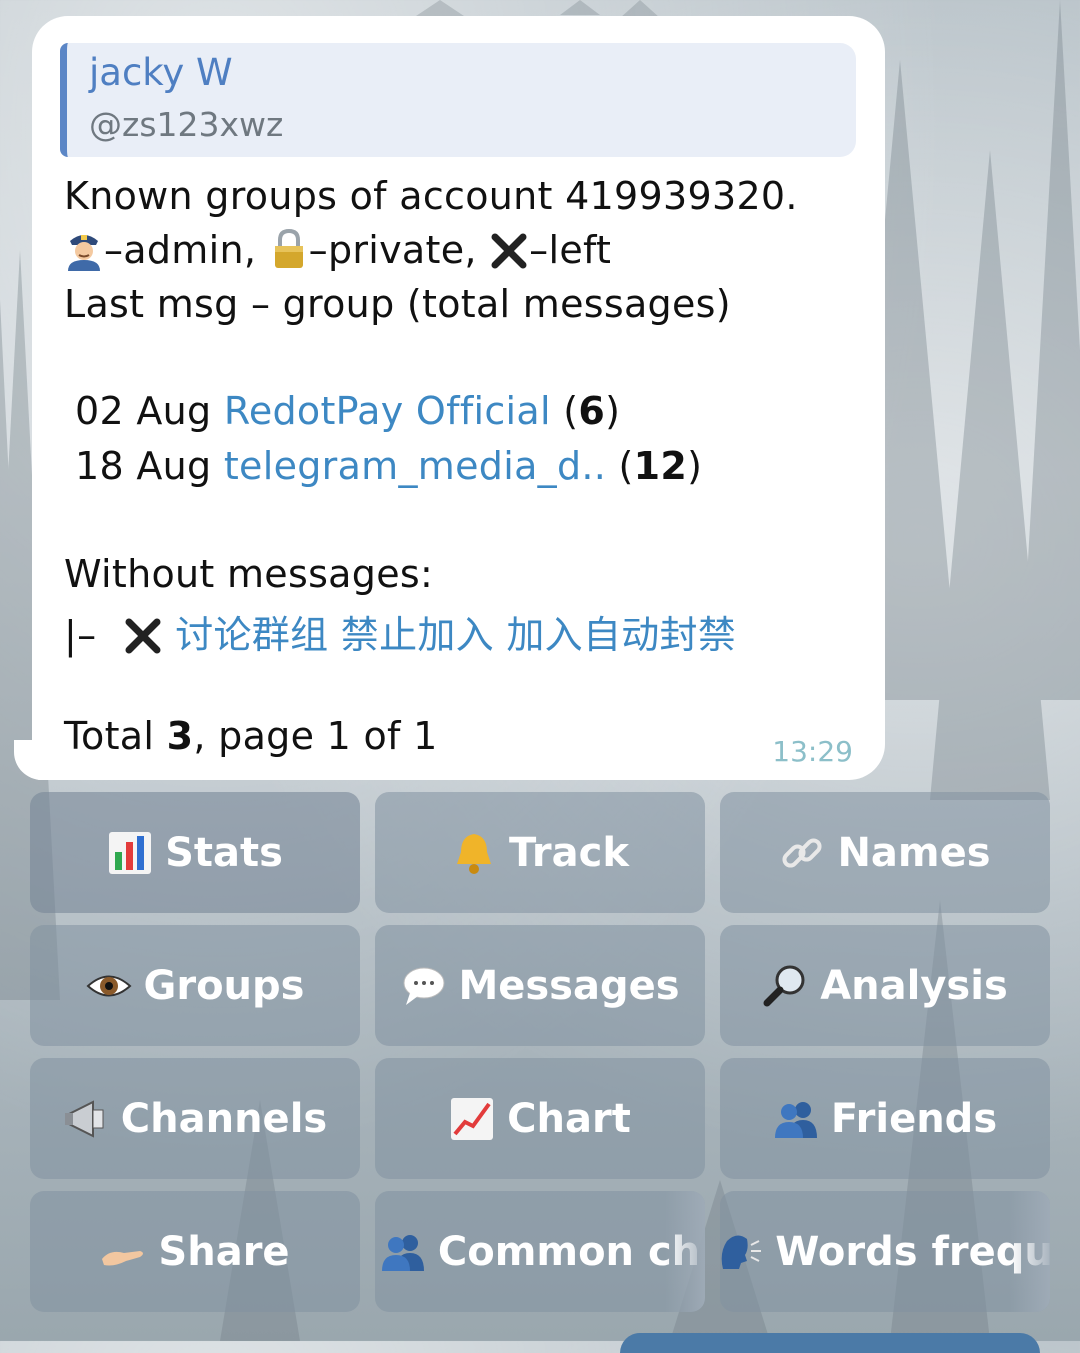  What do you see at coordinates (912, 1251) in the screenshot?
I see `button-label: Words frequ` at bounding box center [912, 1251].